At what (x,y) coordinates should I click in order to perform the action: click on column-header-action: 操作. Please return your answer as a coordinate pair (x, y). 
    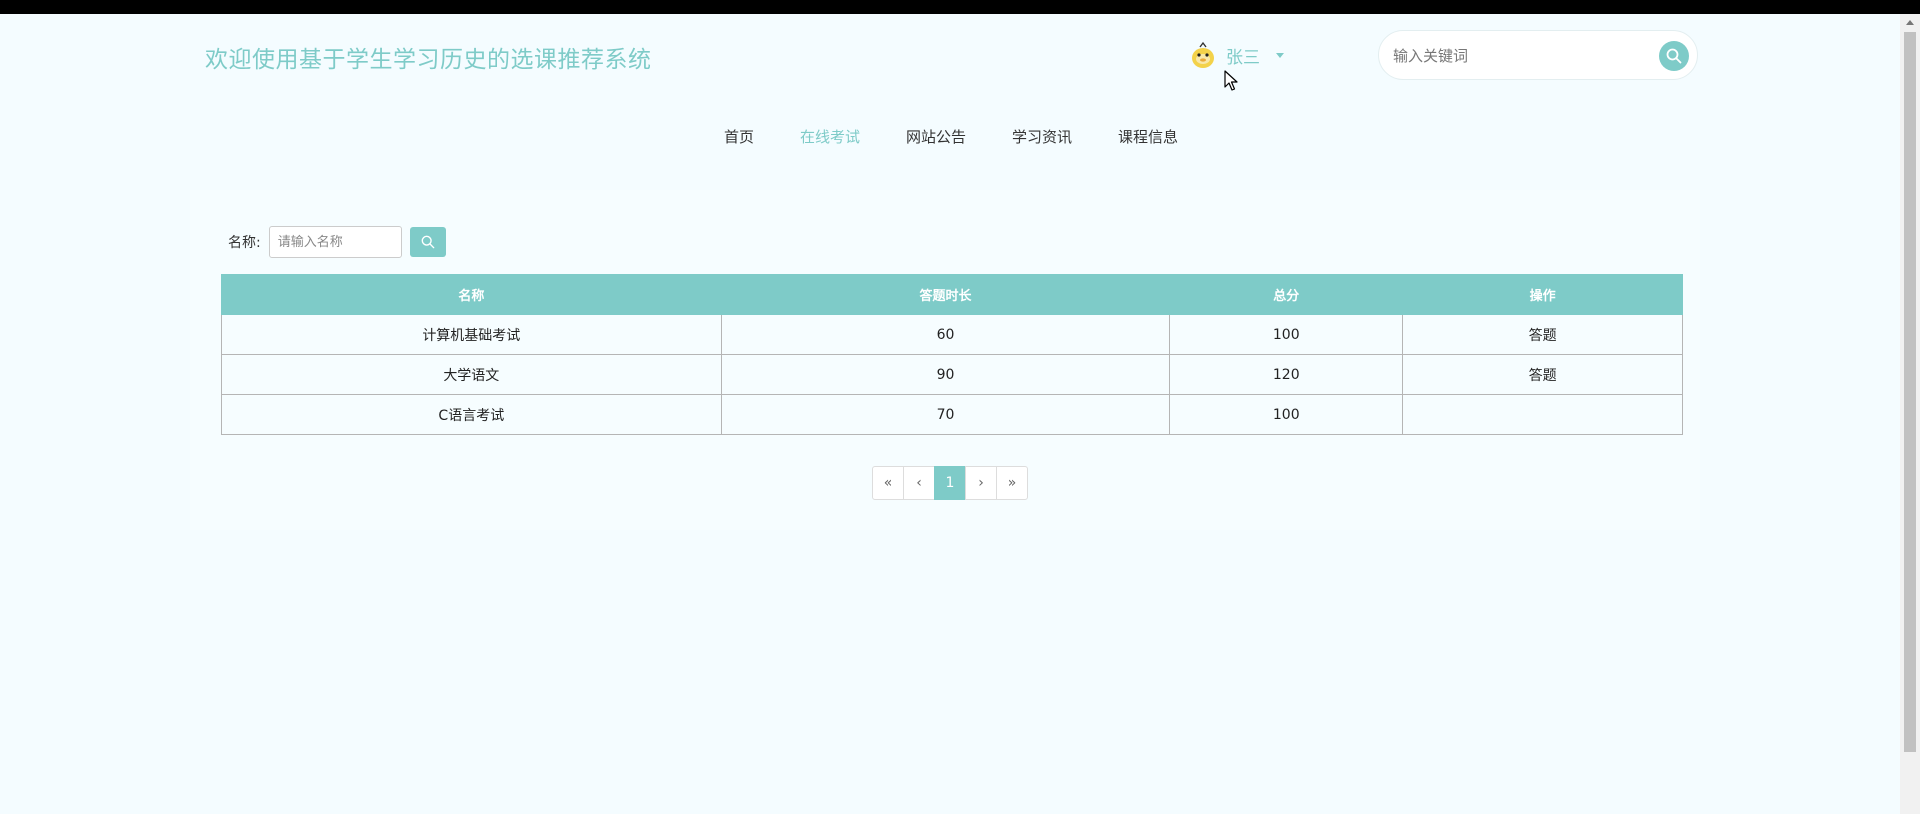
    Looking at the image, I should click on (1542, 294).